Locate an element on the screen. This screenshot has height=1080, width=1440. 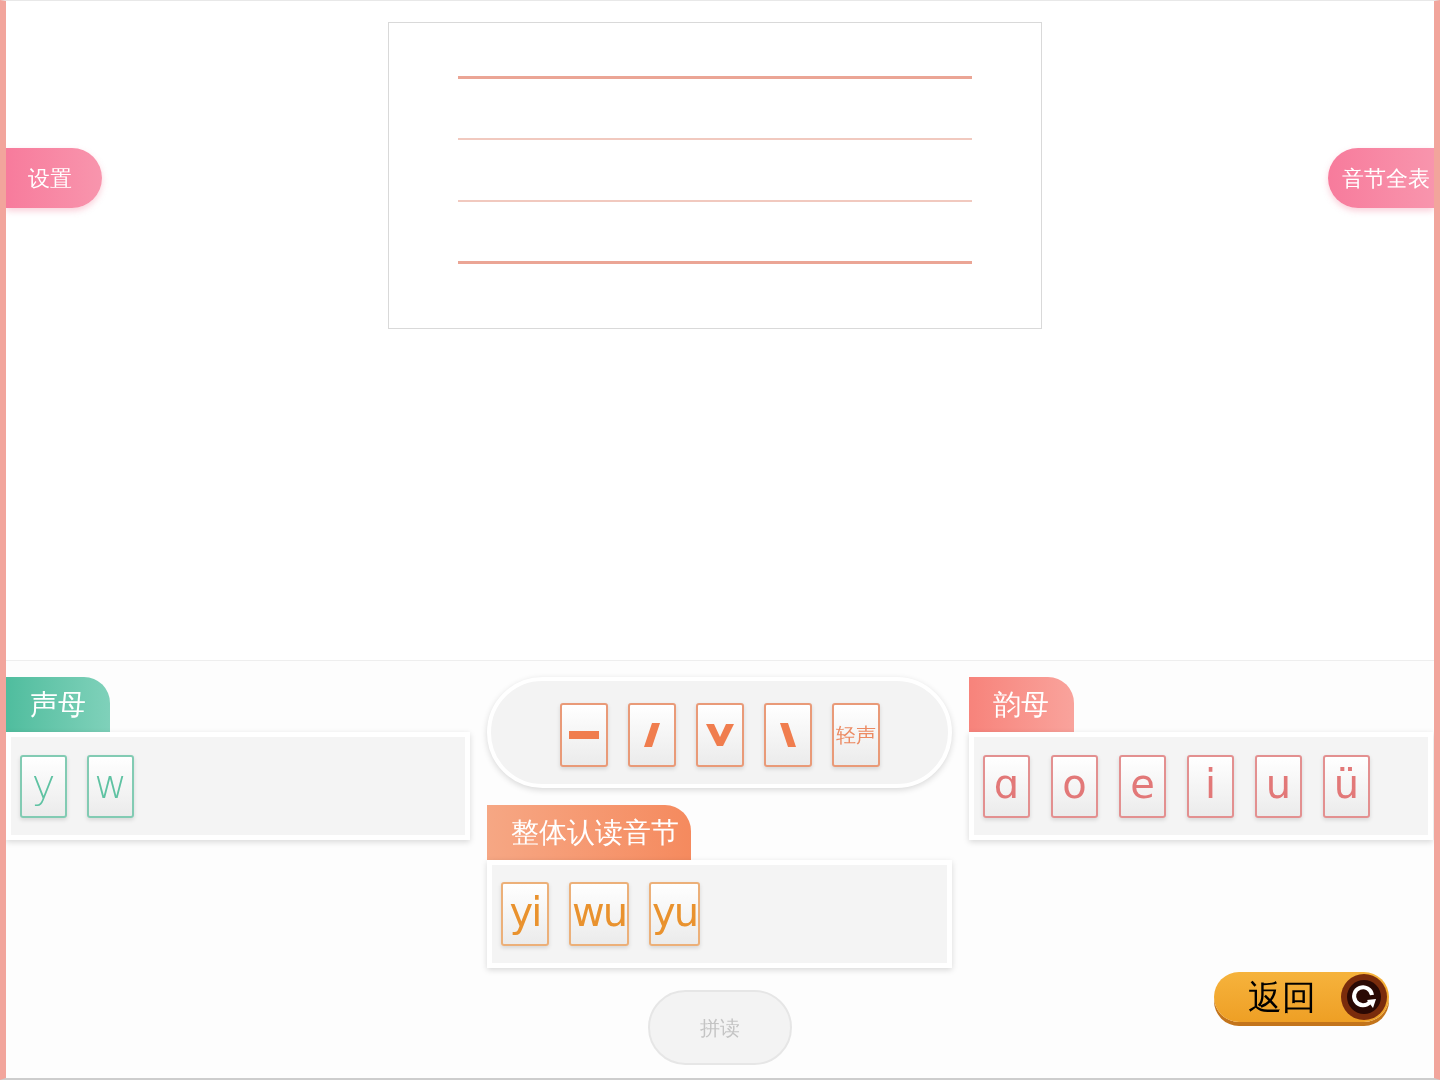
grave-mark-icon is located at coordinates (787, 734).